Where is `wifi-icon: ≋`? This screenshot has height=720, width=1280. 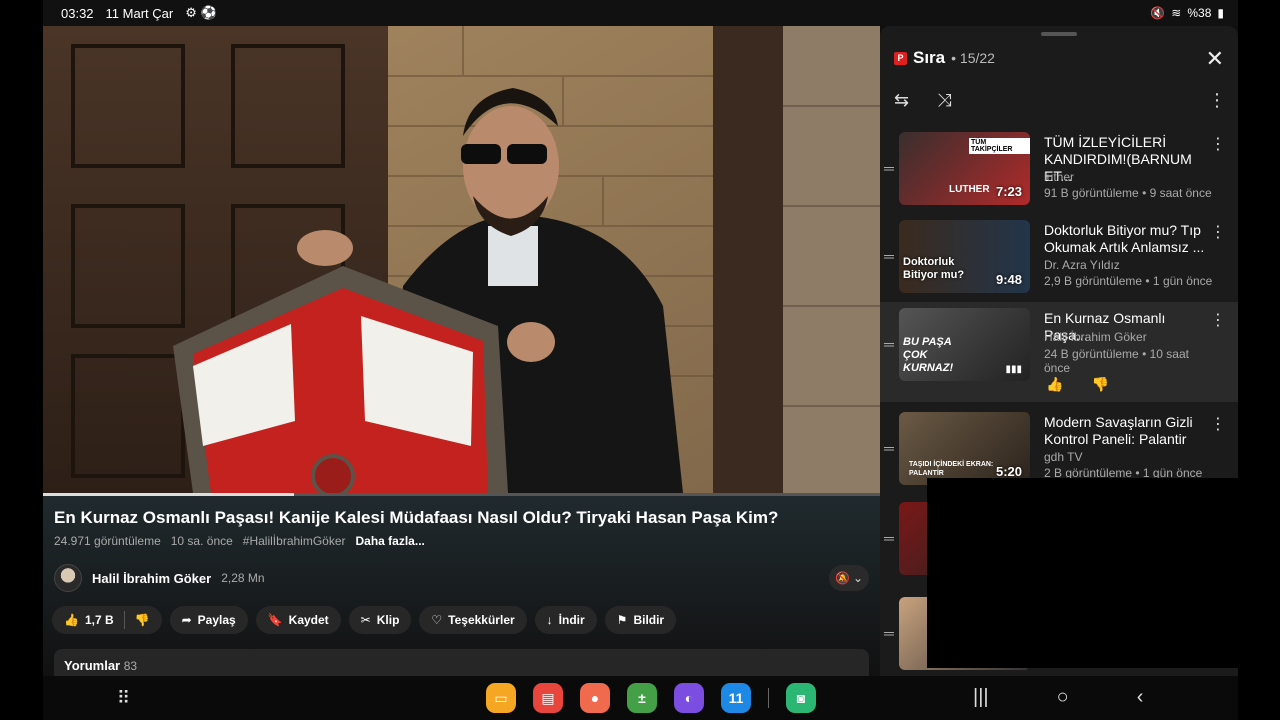 wifi-icon: ≋ is located at coordinates (1176, 13).